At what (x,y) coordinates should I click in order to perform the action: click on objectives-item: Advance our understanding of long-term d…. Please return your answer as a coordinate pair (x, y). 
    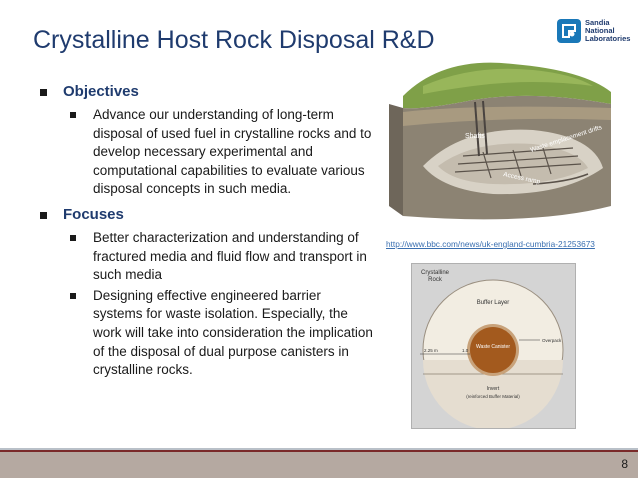
    Looking at the image, I should click on (205, 152).